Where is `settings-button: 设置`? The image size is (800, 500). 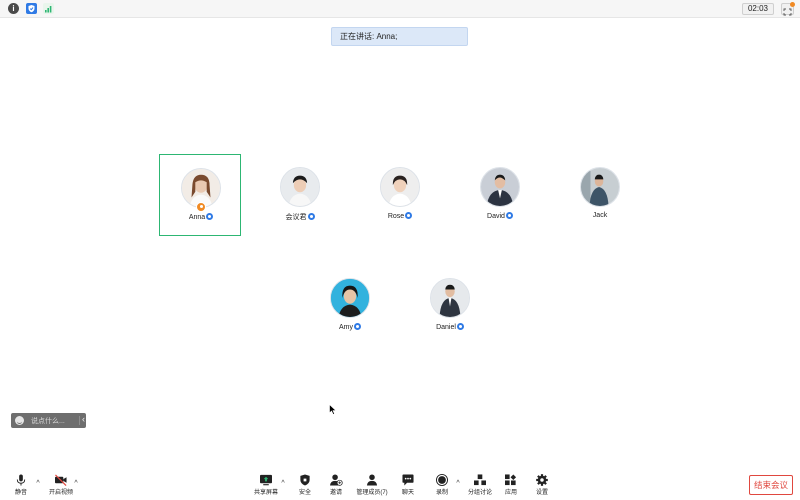 settings-button: 设置 is located at coordinates (542, 485).